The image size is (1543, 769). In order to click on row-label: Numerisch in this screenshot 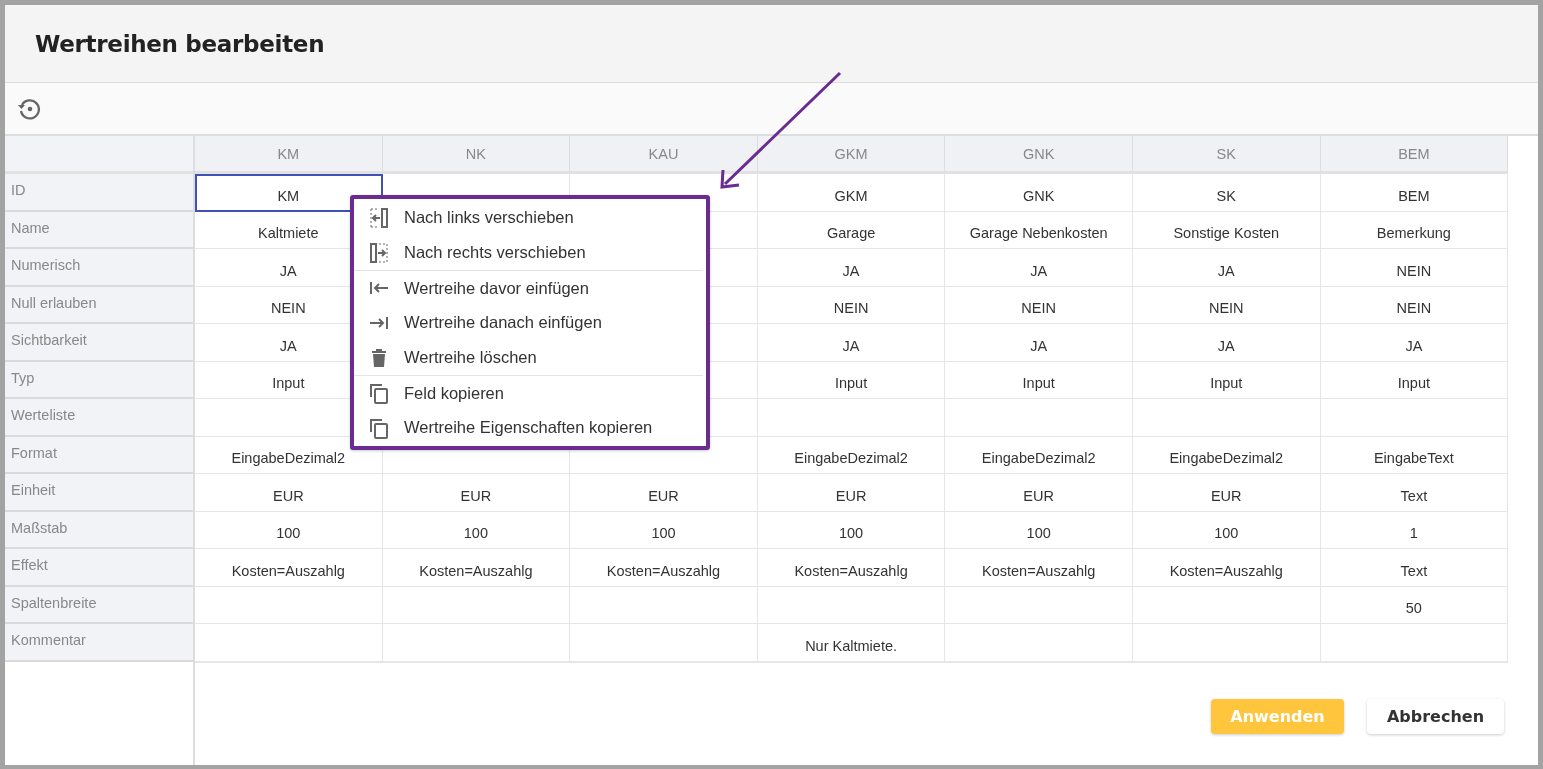, I will do `click(99, 268)`.